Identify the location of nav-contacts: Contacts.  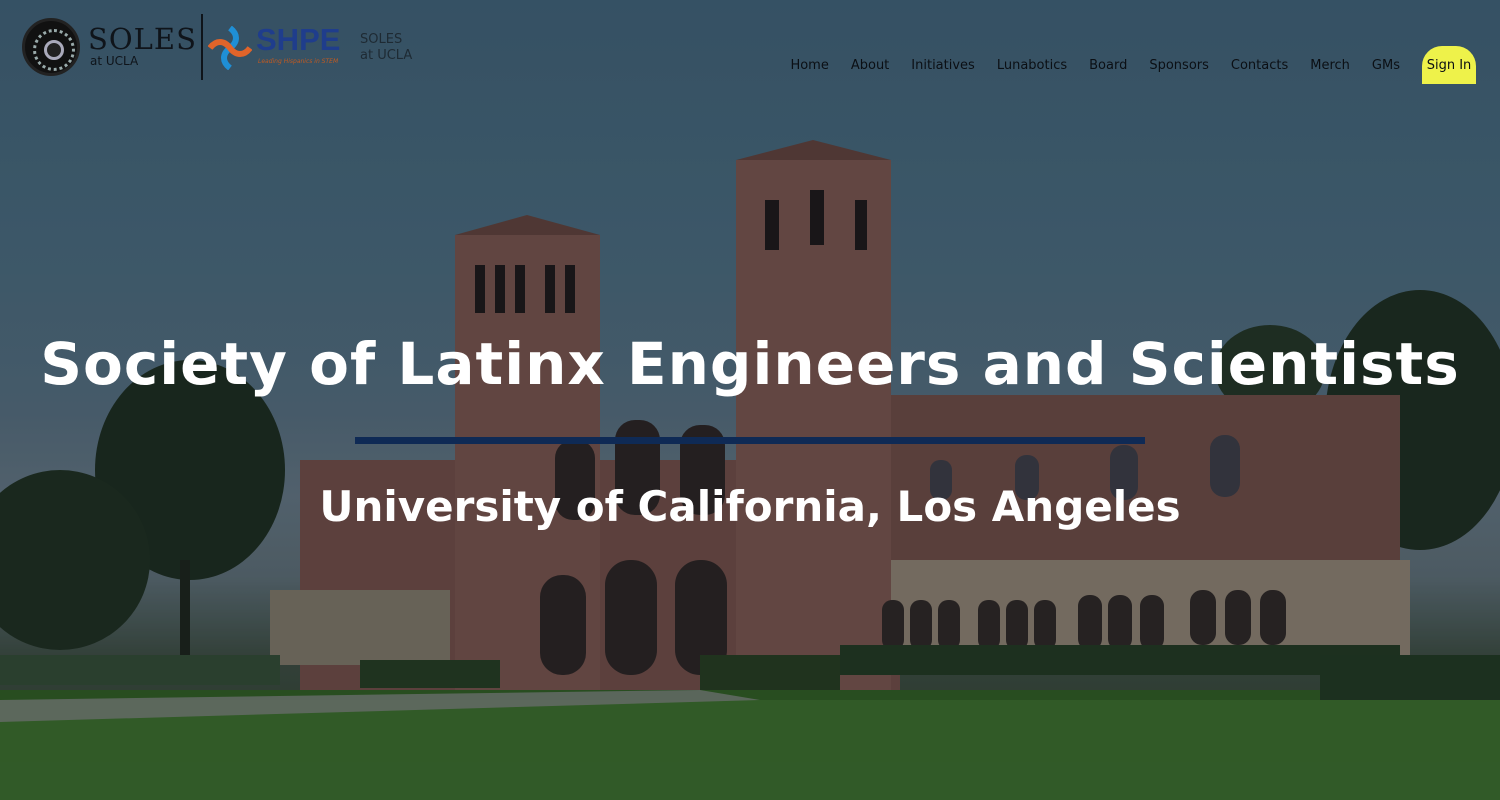
(1259, 65).